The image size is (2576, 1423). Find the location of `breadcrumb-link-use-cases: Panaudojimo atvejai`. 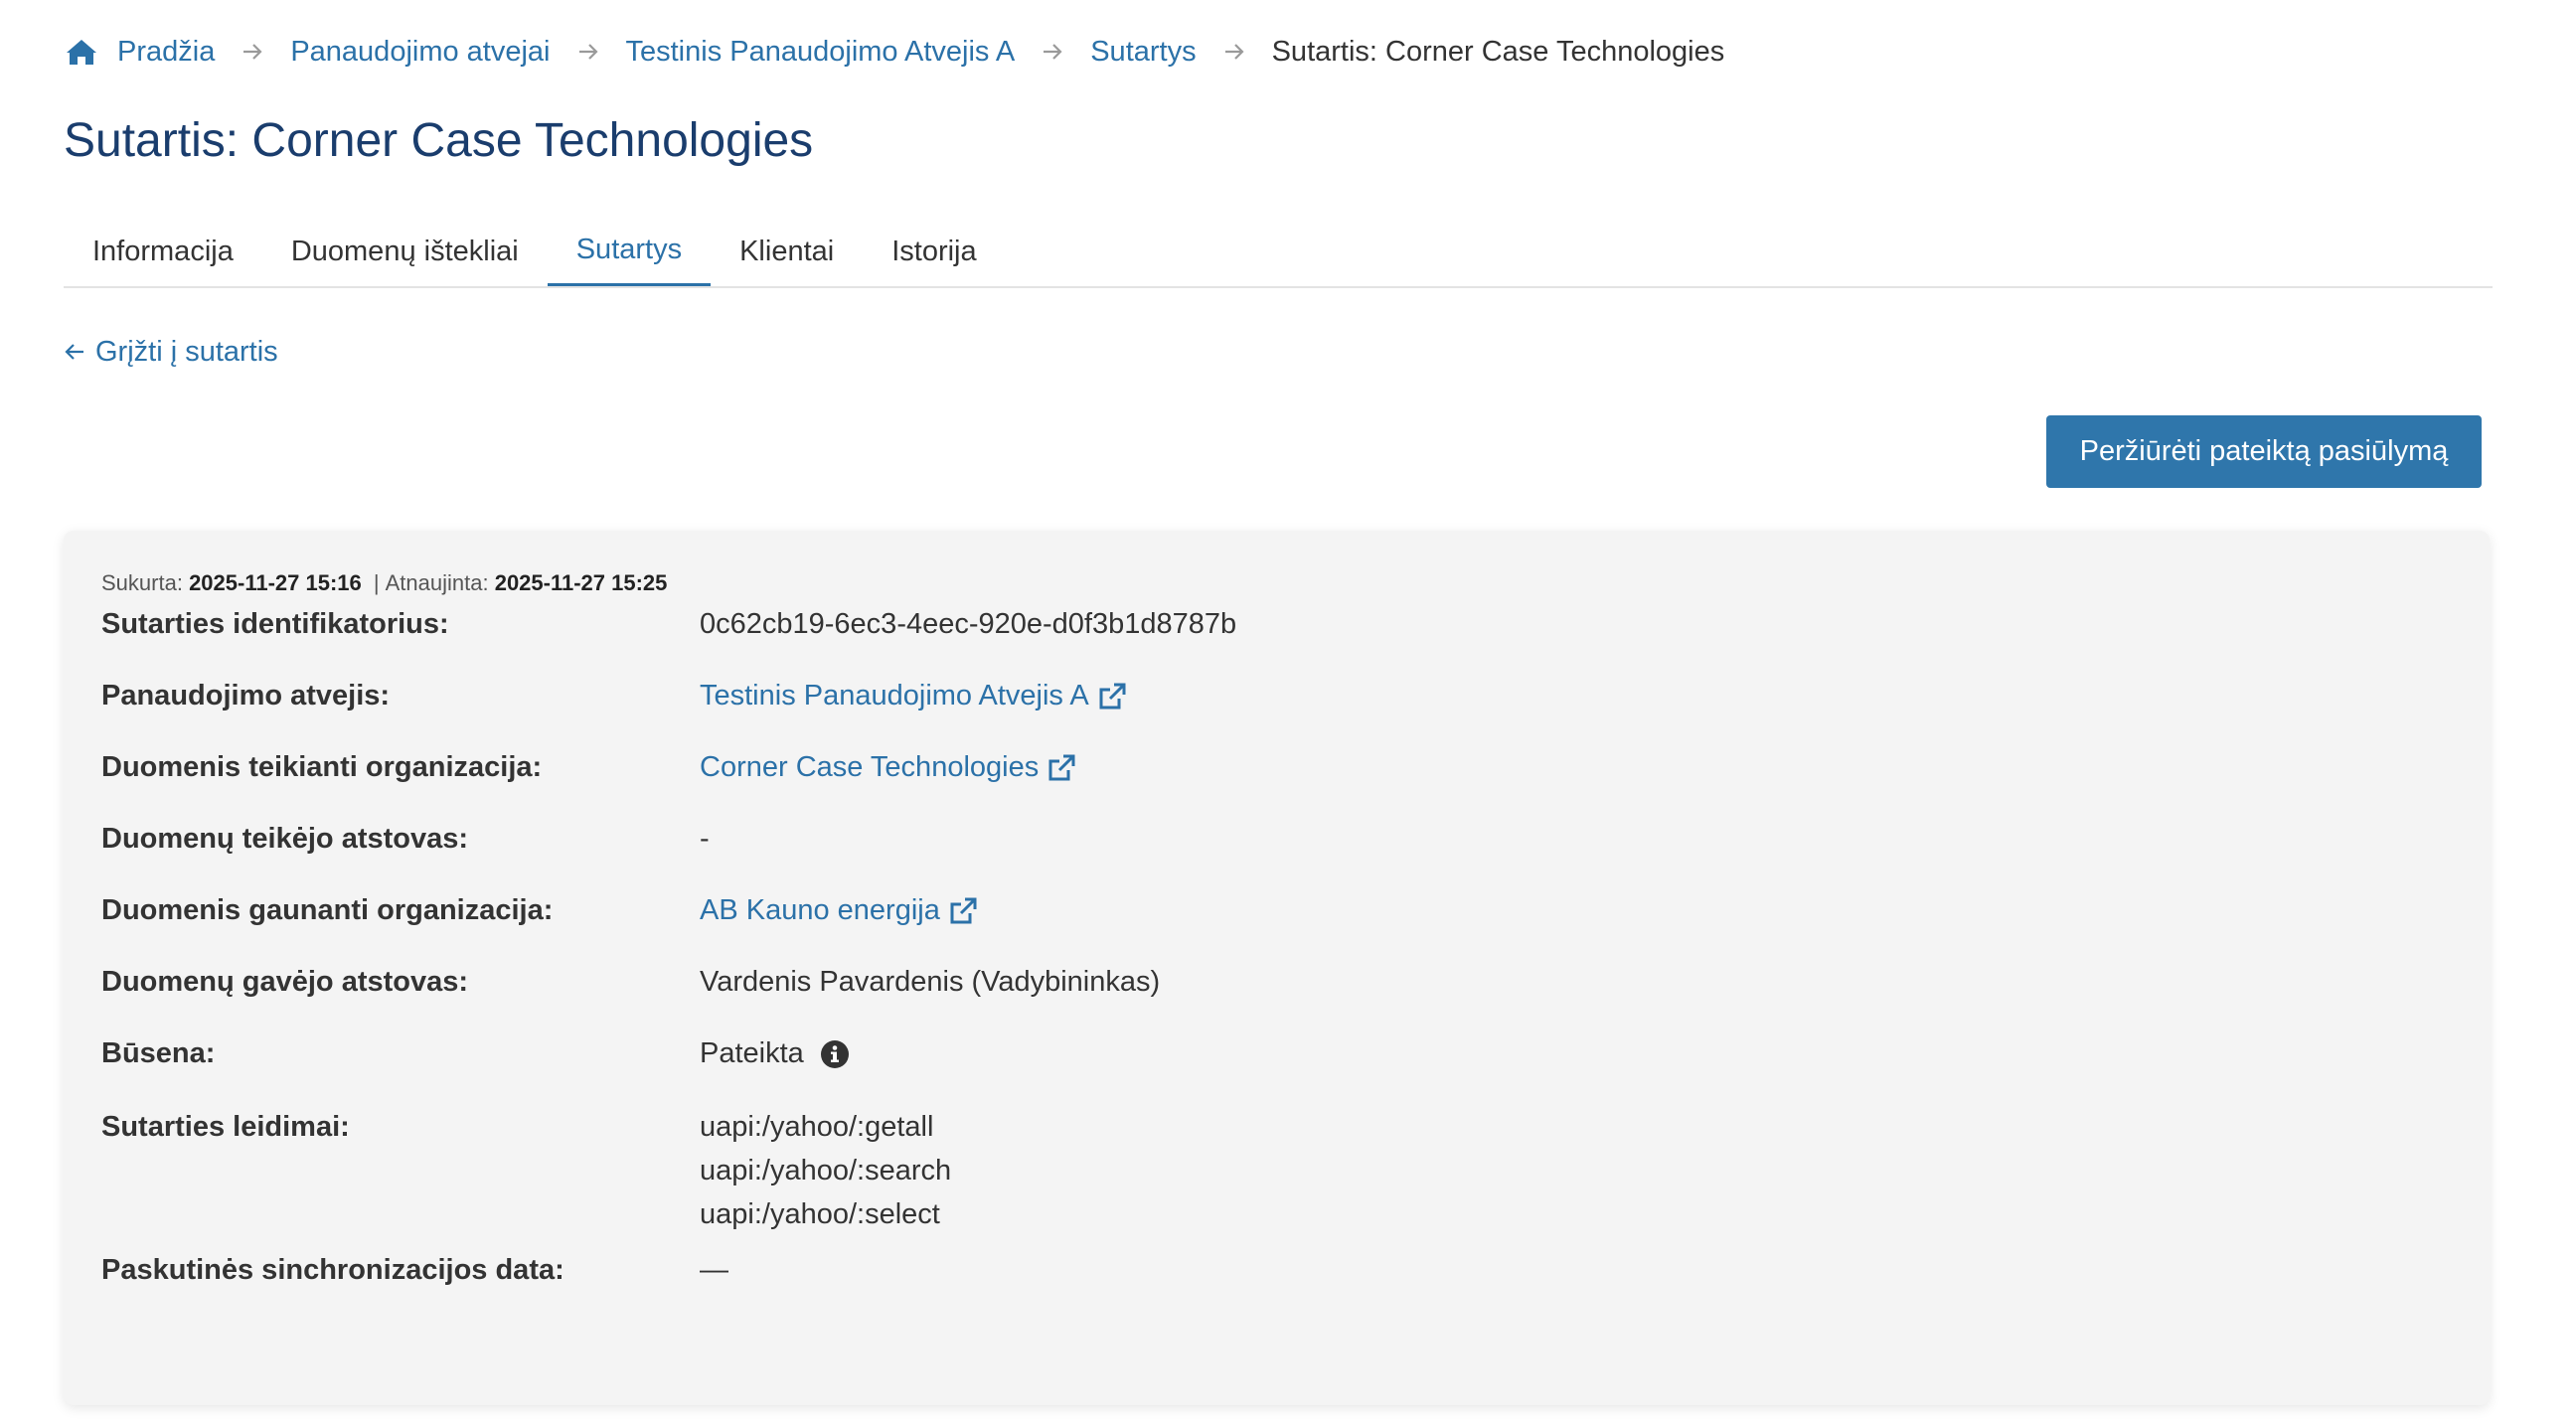

breadcrumb-link-use-cases: Panaudojimo atvejai is located at coordinates (420, 52).